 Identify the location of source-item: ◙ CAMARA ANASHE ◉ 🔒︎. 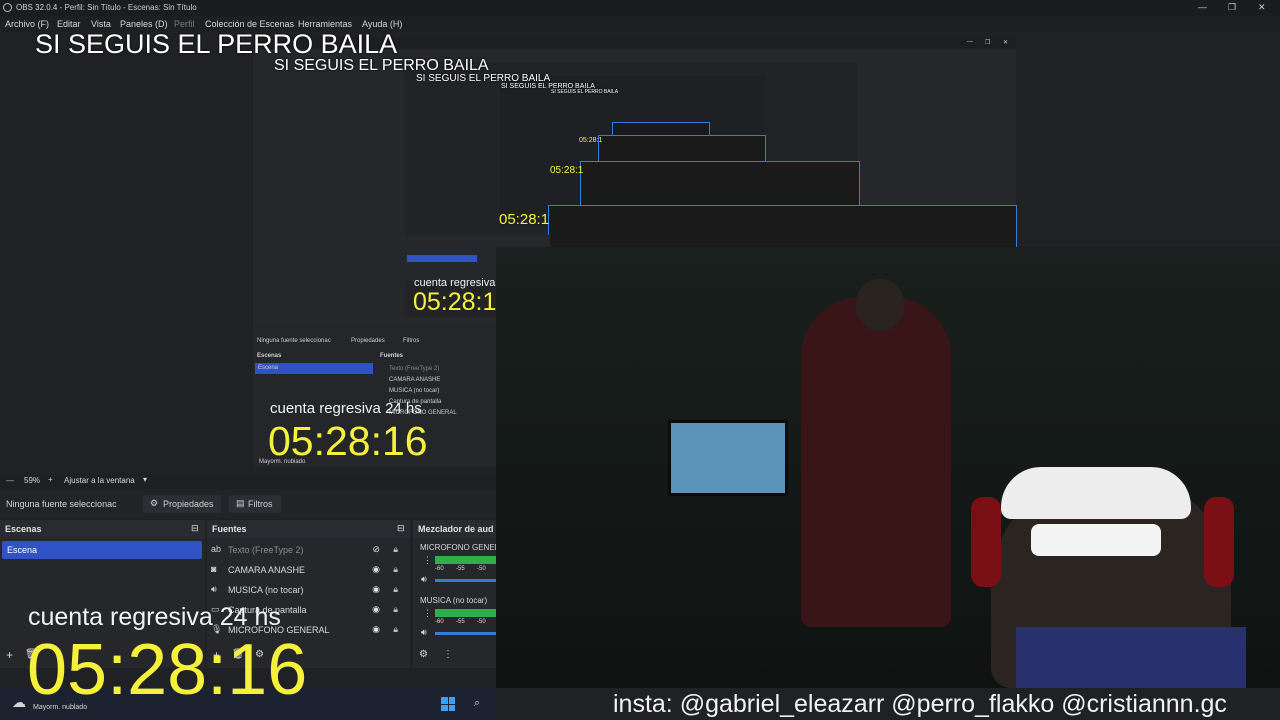
(308, 570).